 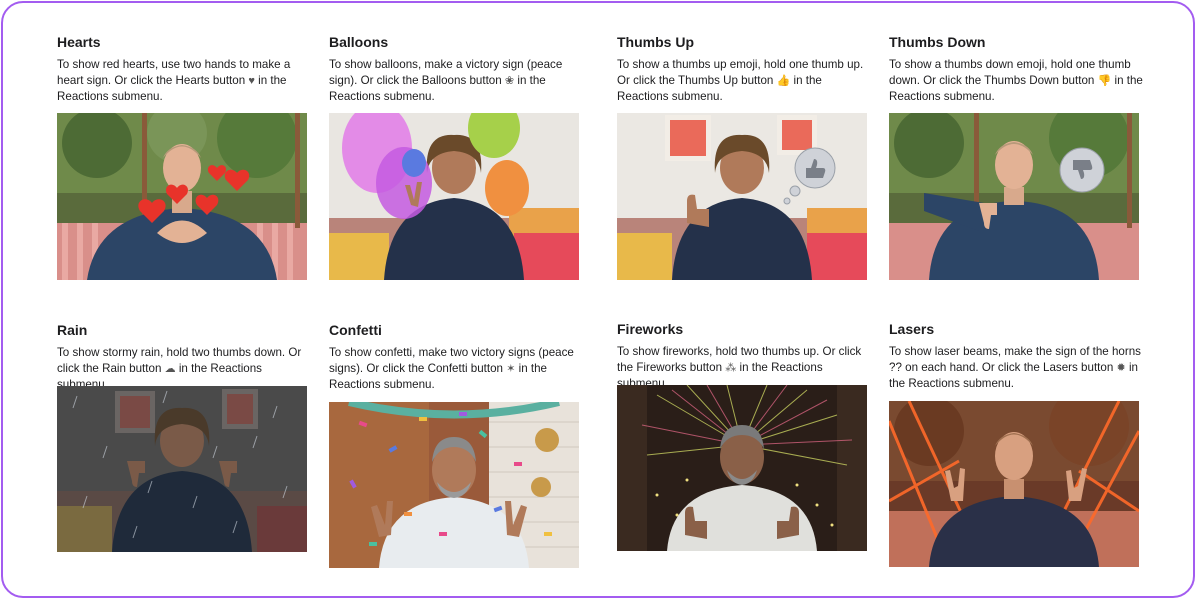 What do you see at coordinates (650, 329) in the screenshot?
I see `card-title: Fireworks` at bounding box center [650, 329].